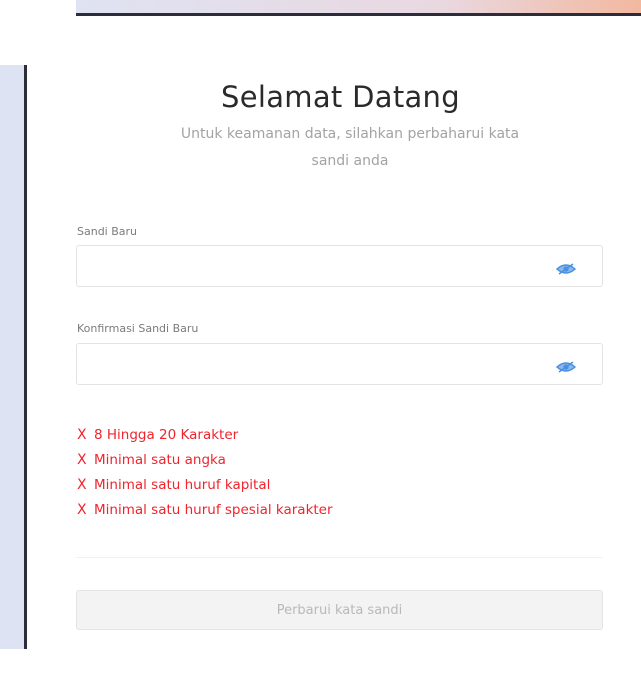 The width and height of the screenshot is (641, 674). I want to click on rule-item: X Minimal satu huruf spesial karakter, so click(205, 509).